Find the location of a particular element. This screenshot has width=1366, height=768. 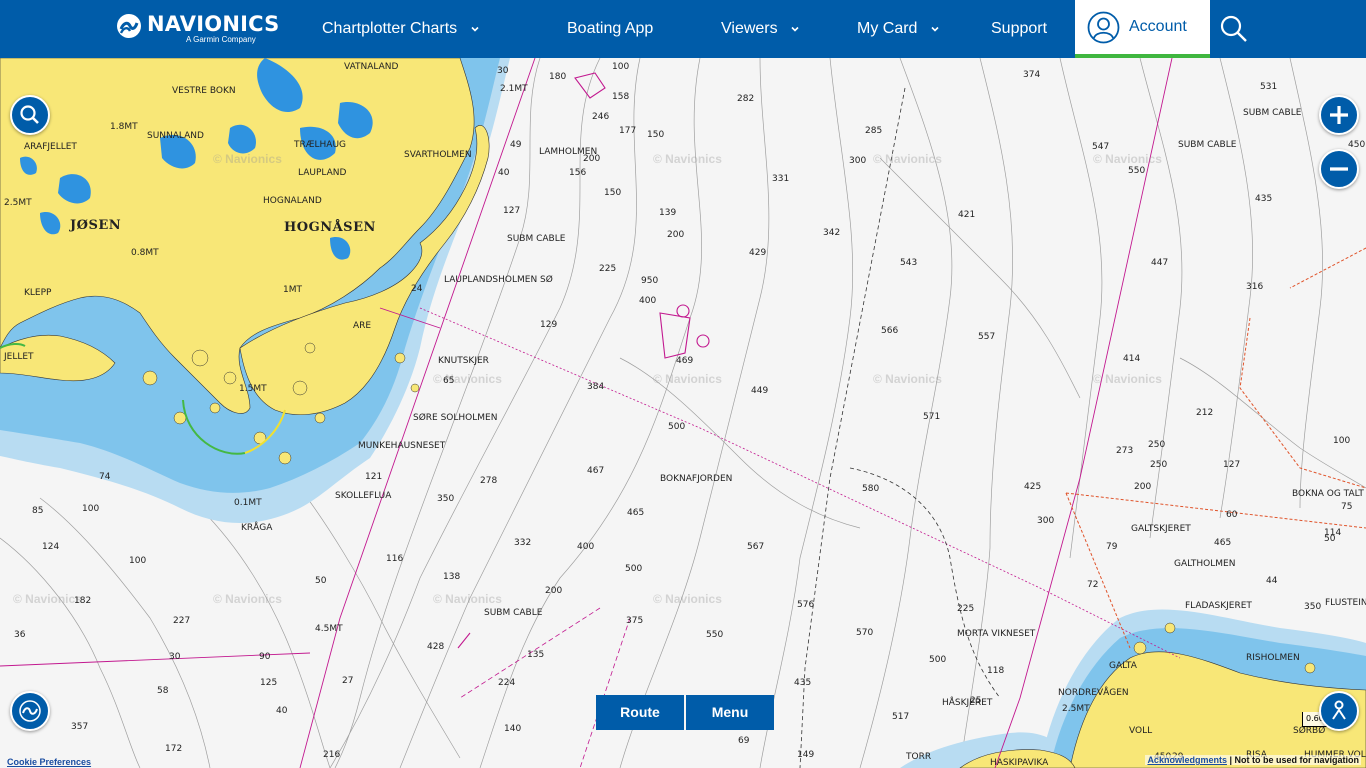

menu-button: Menu is located at coordinates (730, 712).